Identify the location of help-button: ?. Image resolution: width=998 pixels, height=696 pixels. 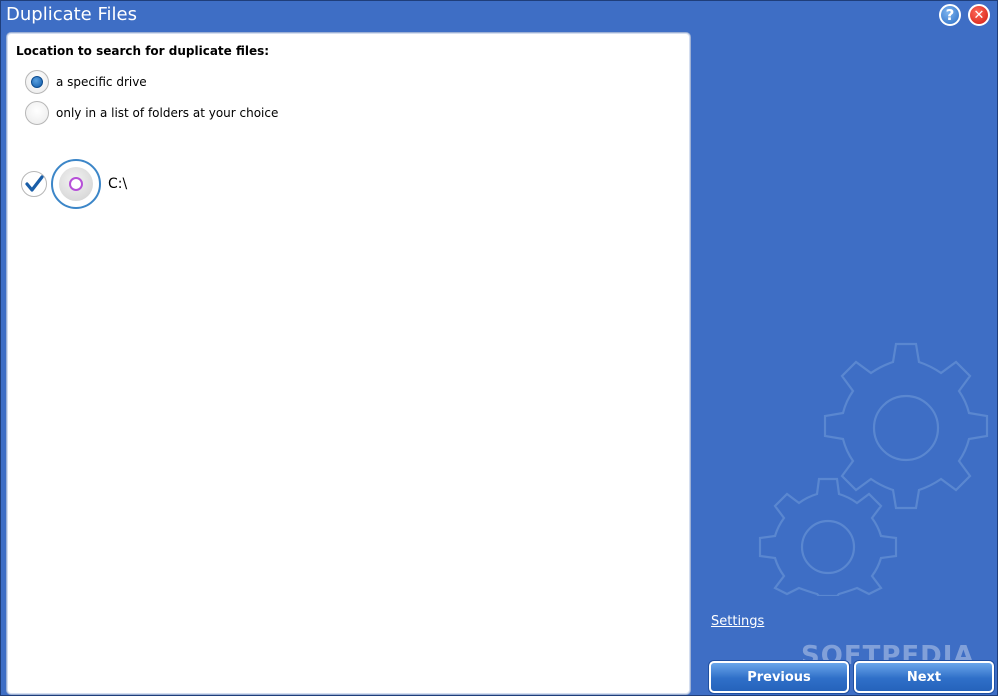
(950, 15).